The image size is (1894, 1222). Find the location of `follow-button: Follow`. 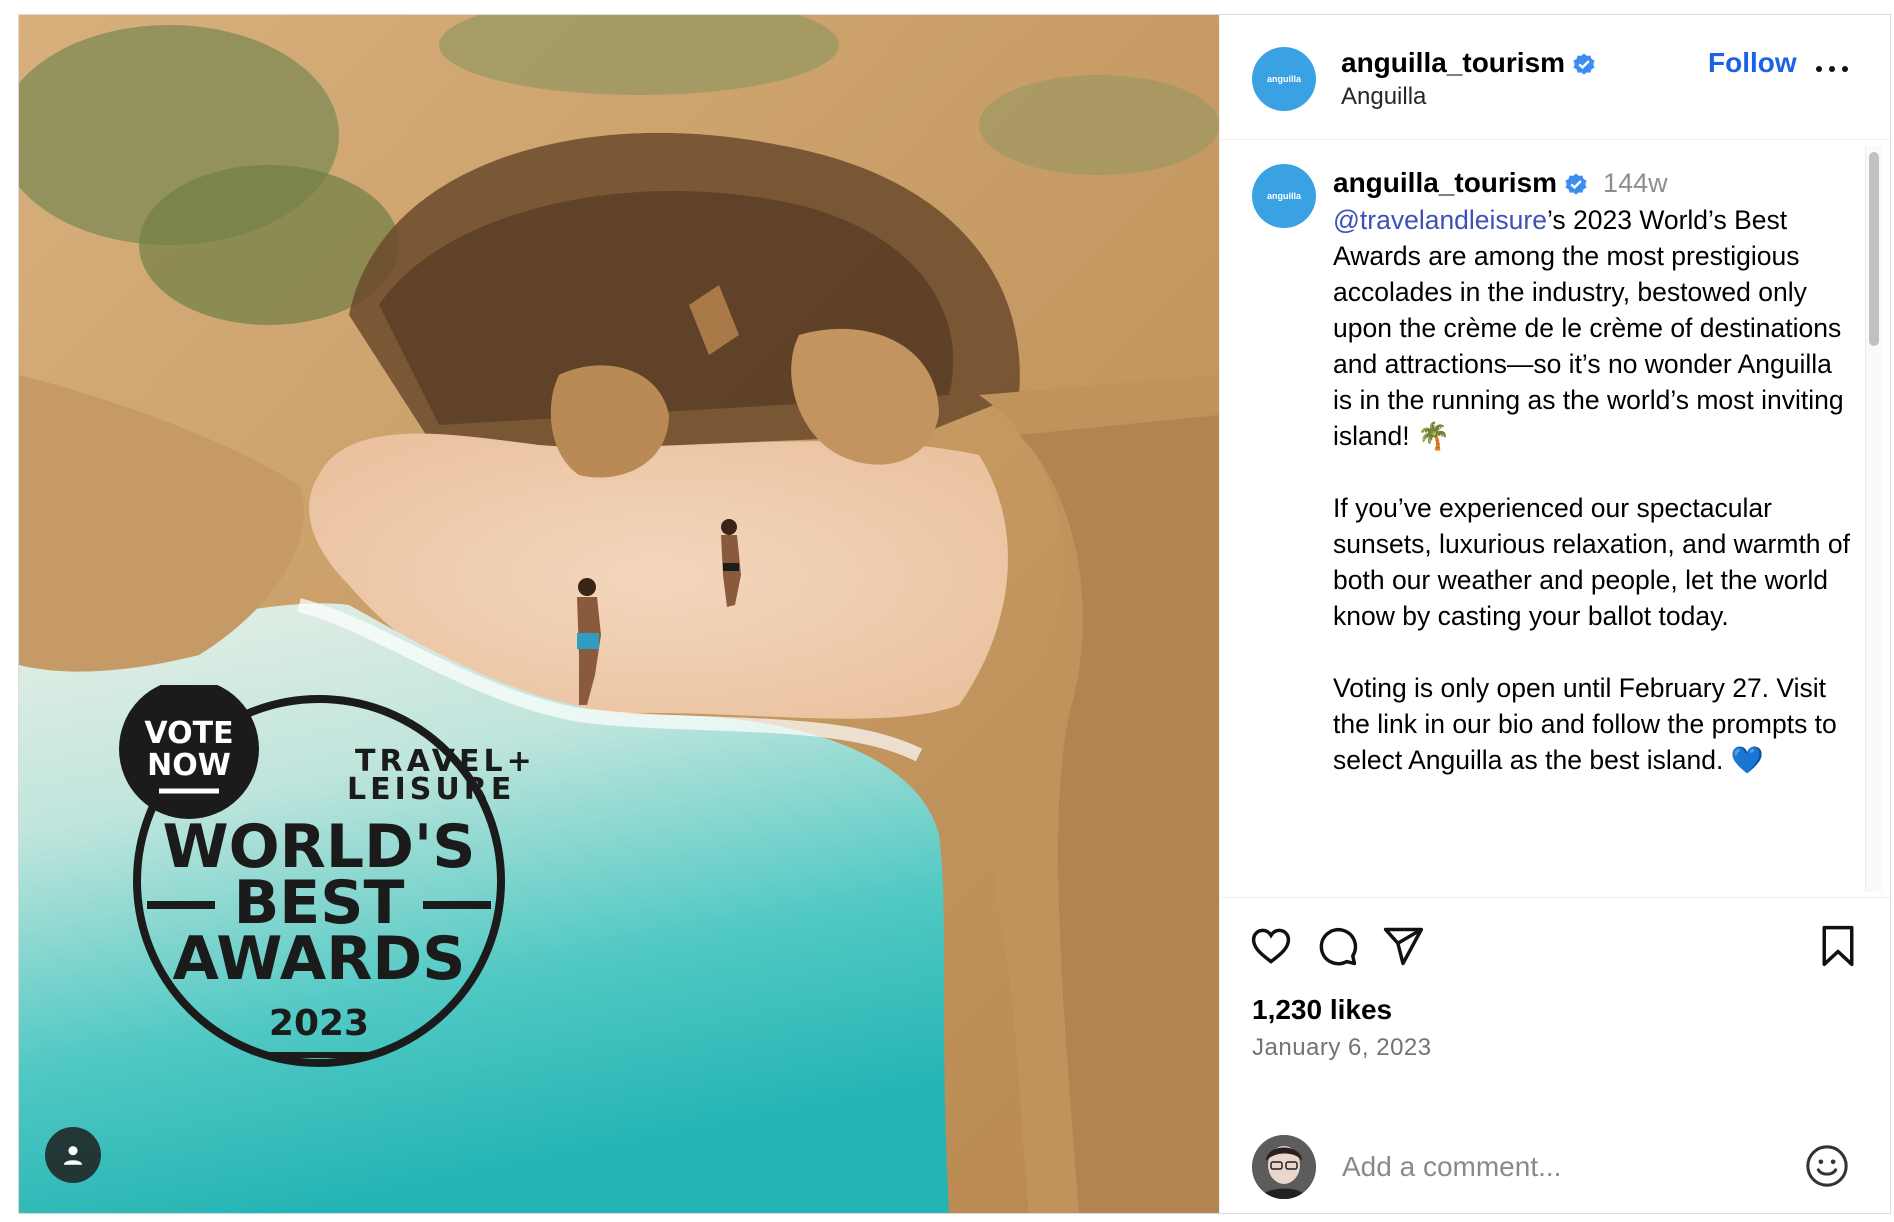

follow-button: Follow is located at coordinates (1752, 63).